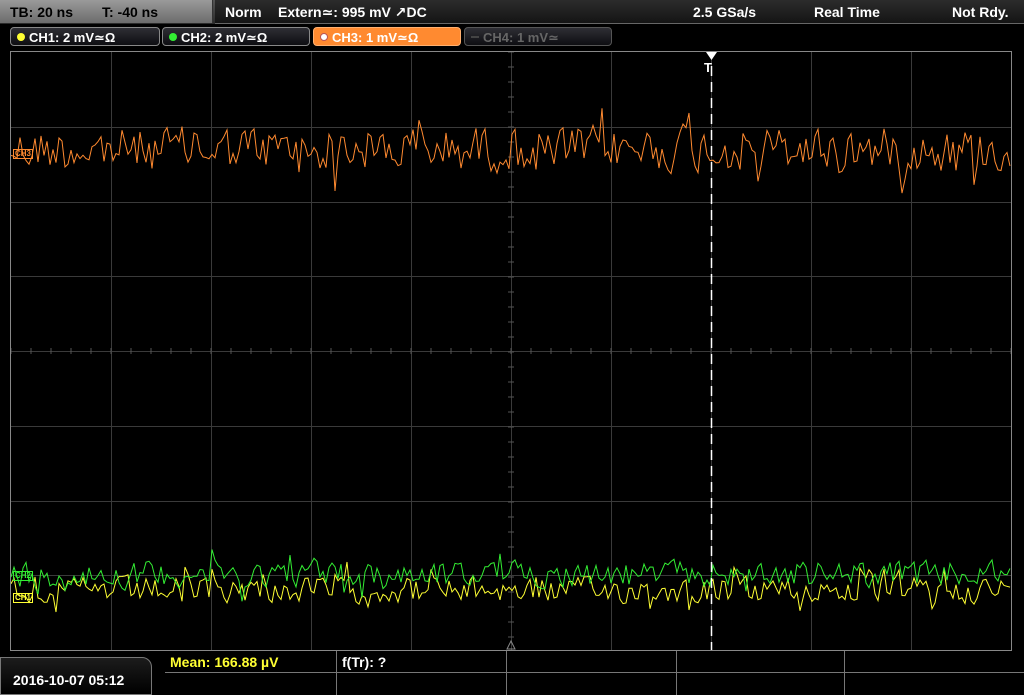 This screenshot has height=695, width=1024. Describe the element at coordinates (69, 680) in the screenshot. I see `datetime: 2016-10-07 05:12` at that location.